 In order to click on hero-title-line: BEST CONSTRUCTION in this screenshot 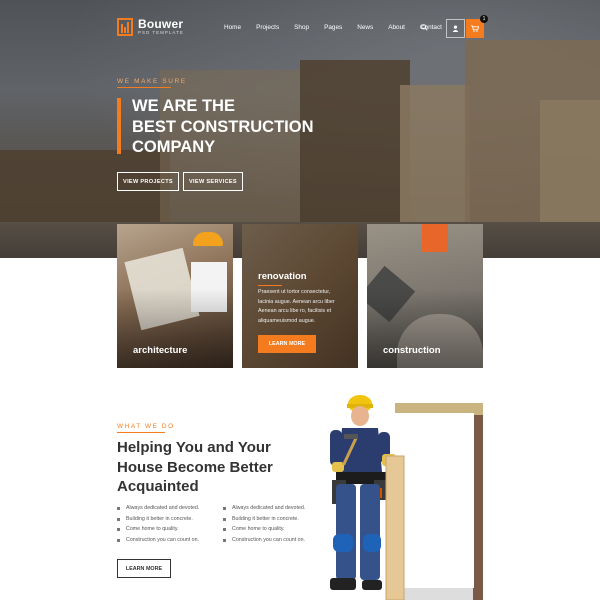, I will do `click(223, 126)`.